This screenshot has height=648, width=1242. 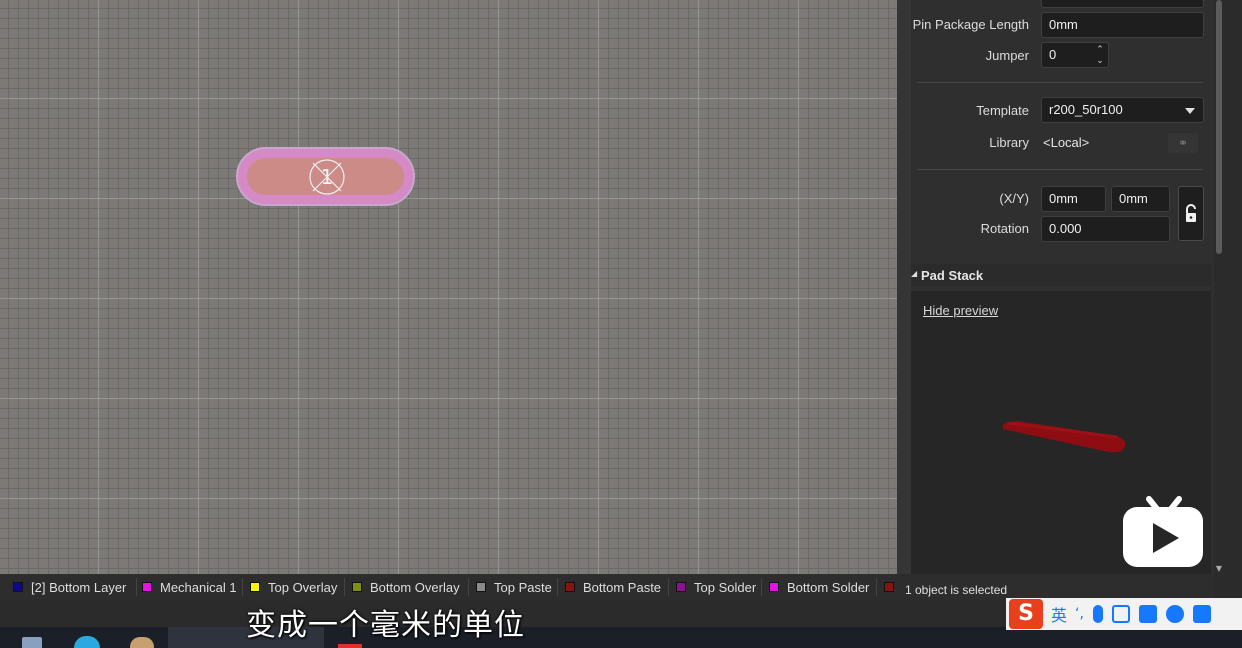 What do you see at coordinates (1100, 49) in the screenshot?
I see `chevron-up-icon: ⌃` at bounding box center [1100, 49].